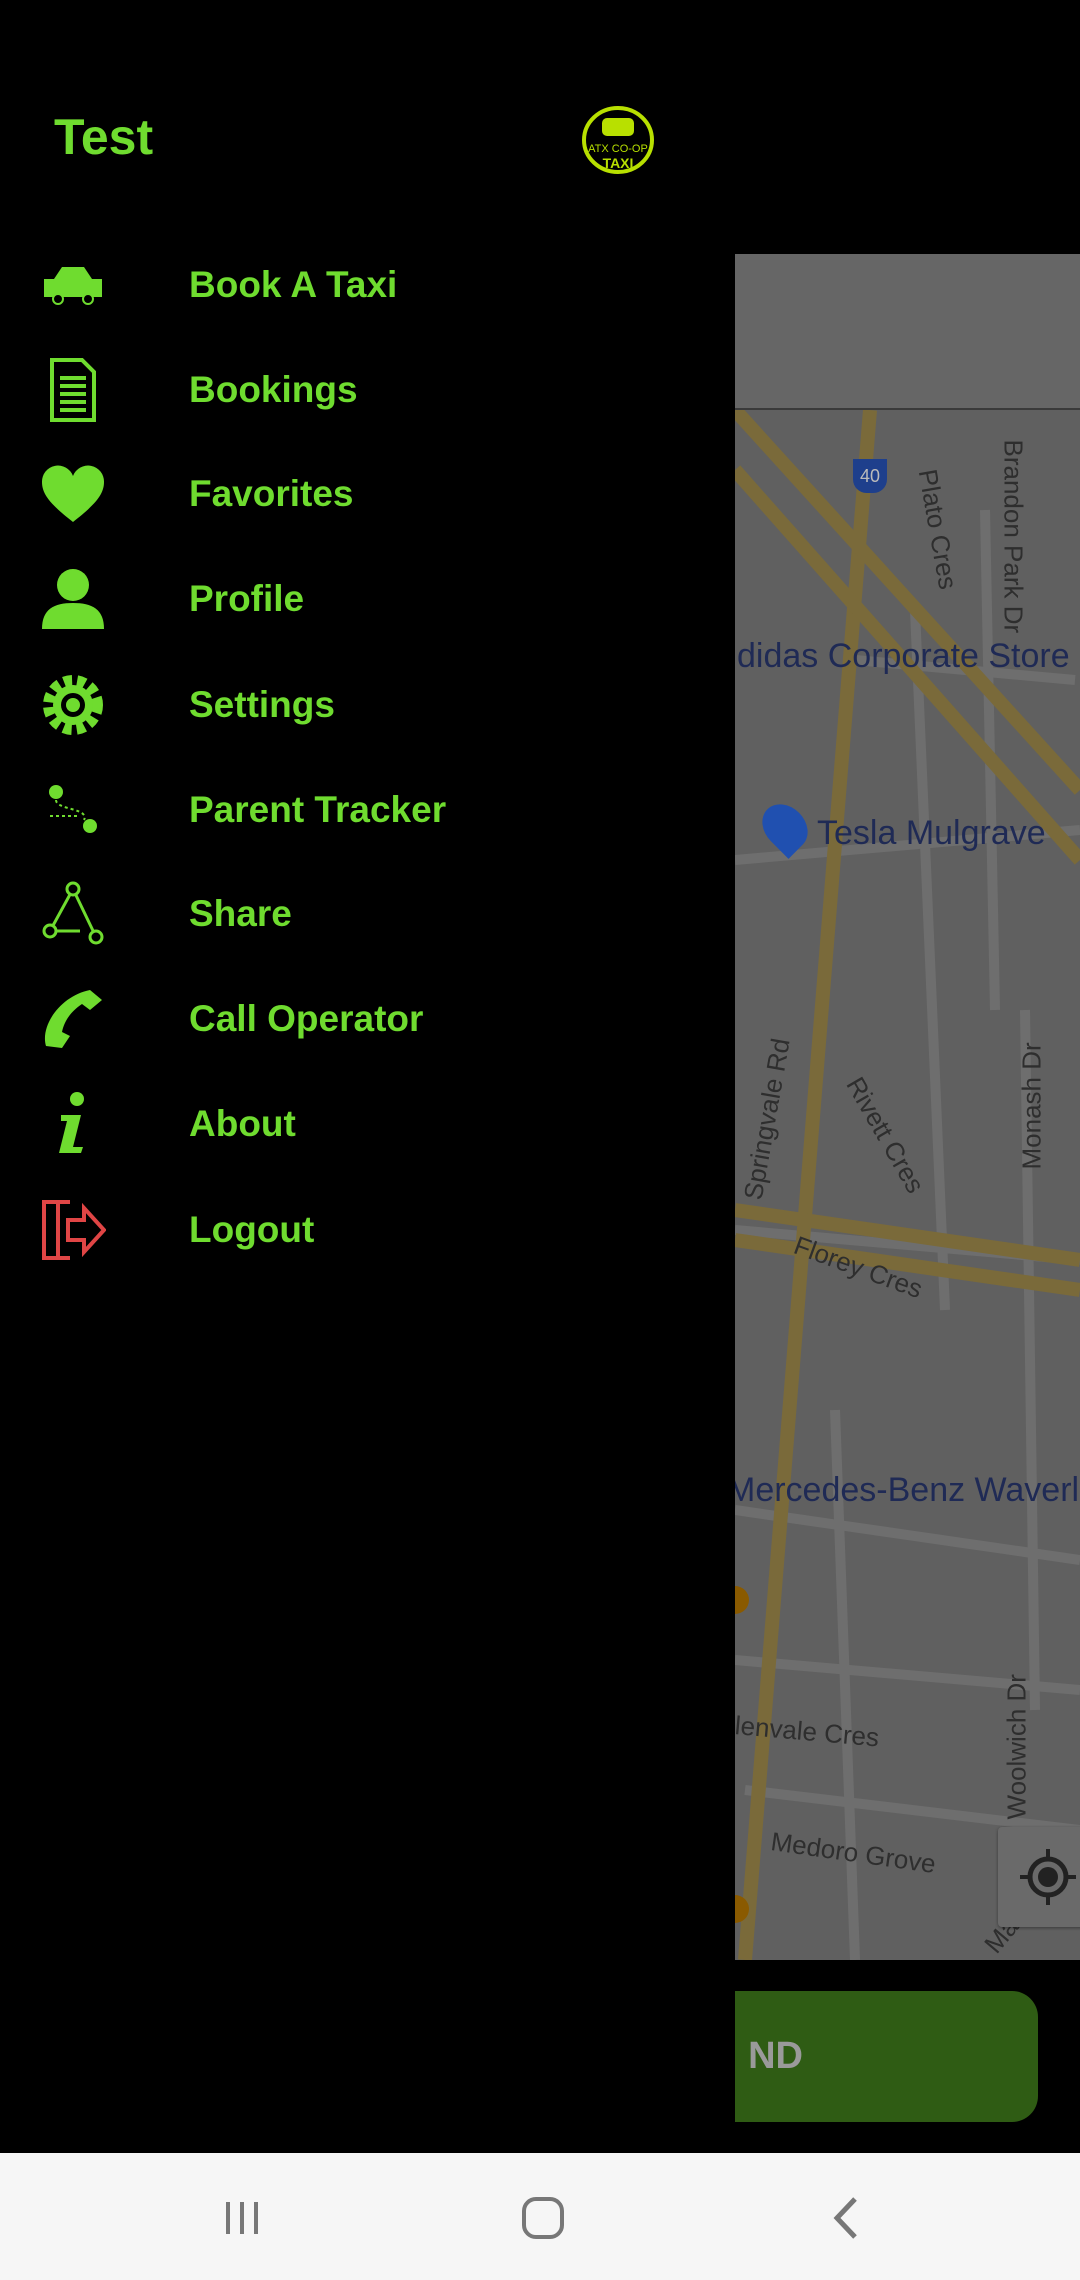 The width and height of the screenshot is (1080, 2280). What do you see at coordinates (903, 656) in the screenshot?
I see `map-label: didas Corporate Store` at bounding box center [903, 656].